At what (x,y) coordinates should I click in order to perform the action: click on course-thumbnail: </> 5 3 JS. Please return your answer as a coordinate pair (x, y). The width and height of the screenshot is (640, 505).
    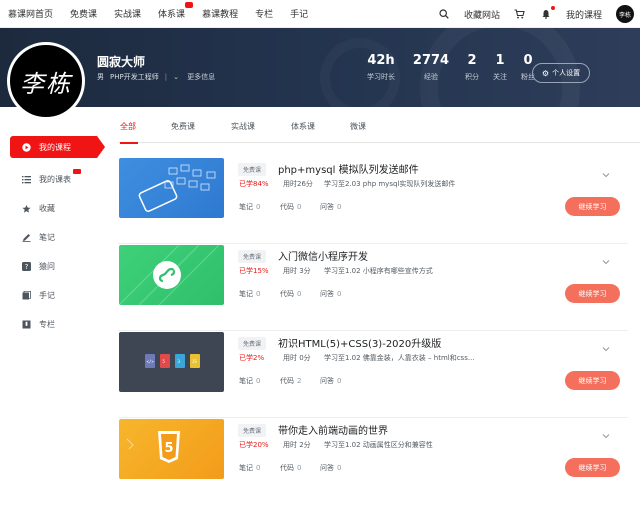
    Looking at the image, I should click on (171, 362).